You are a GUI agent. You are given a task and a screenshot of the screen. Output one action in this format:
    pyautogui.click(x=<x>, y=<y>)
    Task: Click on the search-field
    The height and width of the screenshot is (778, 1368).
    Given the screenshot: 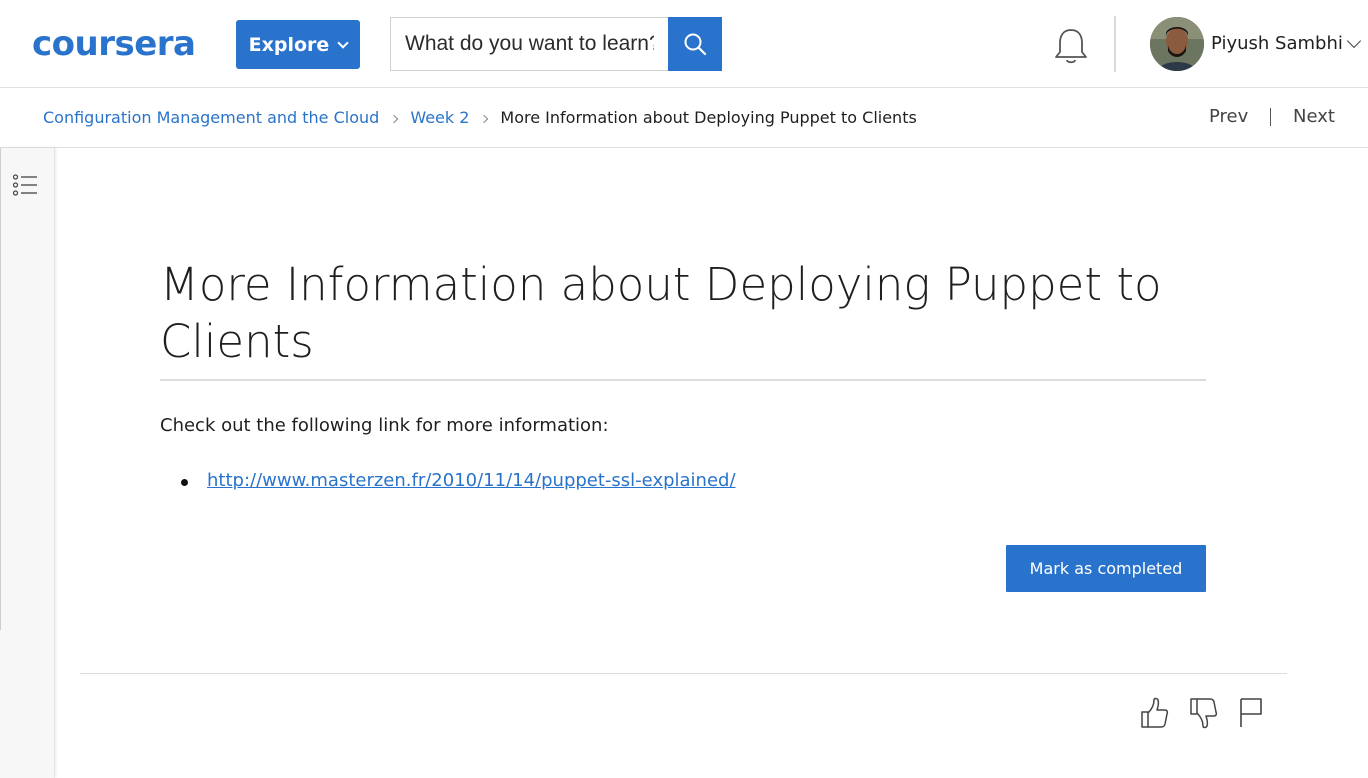 What is the action you would take?
    pyautogui.click(x=529, y=44)
    